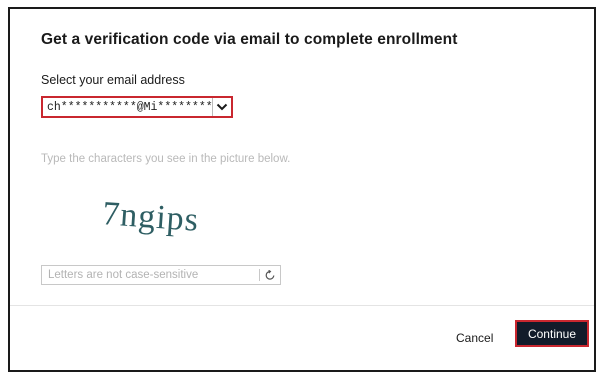 Image resolution: width=597 pixels, height=374 pixels. I want to click on continue-button: Continue, so click(552, 333).